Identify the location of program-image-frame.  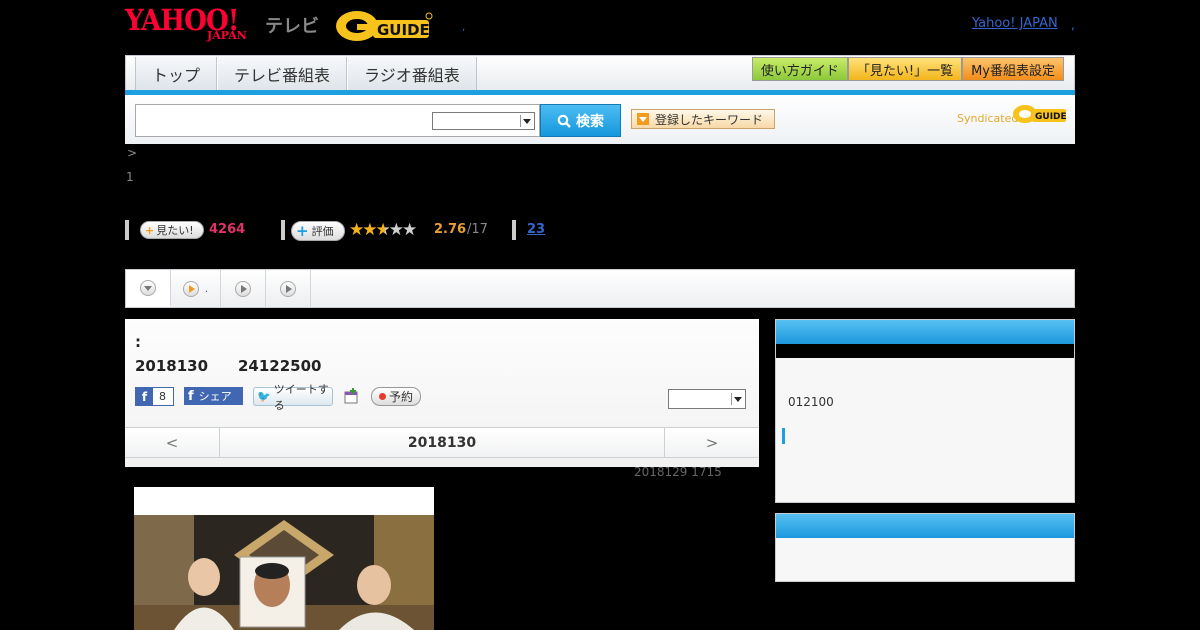
(284, 558).